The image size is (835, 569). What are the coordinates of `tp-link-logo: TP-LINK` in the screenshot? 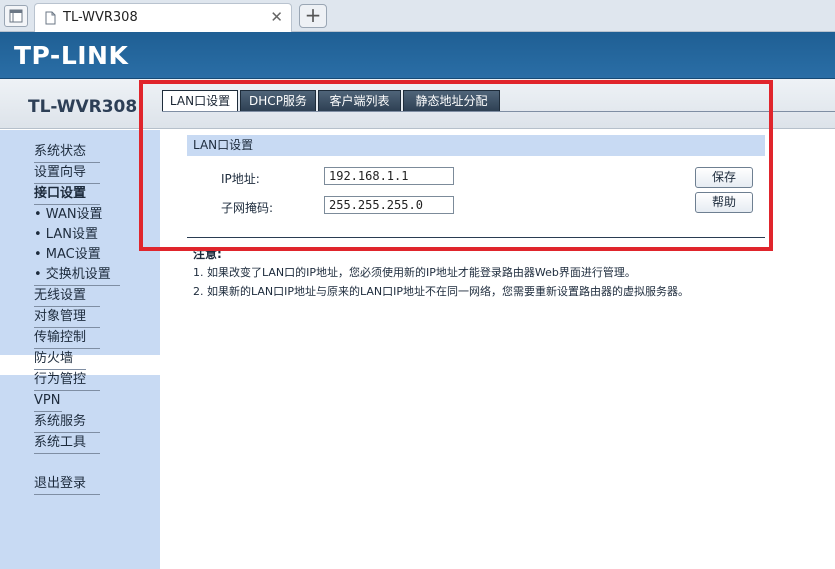 It's located at (71, 55).